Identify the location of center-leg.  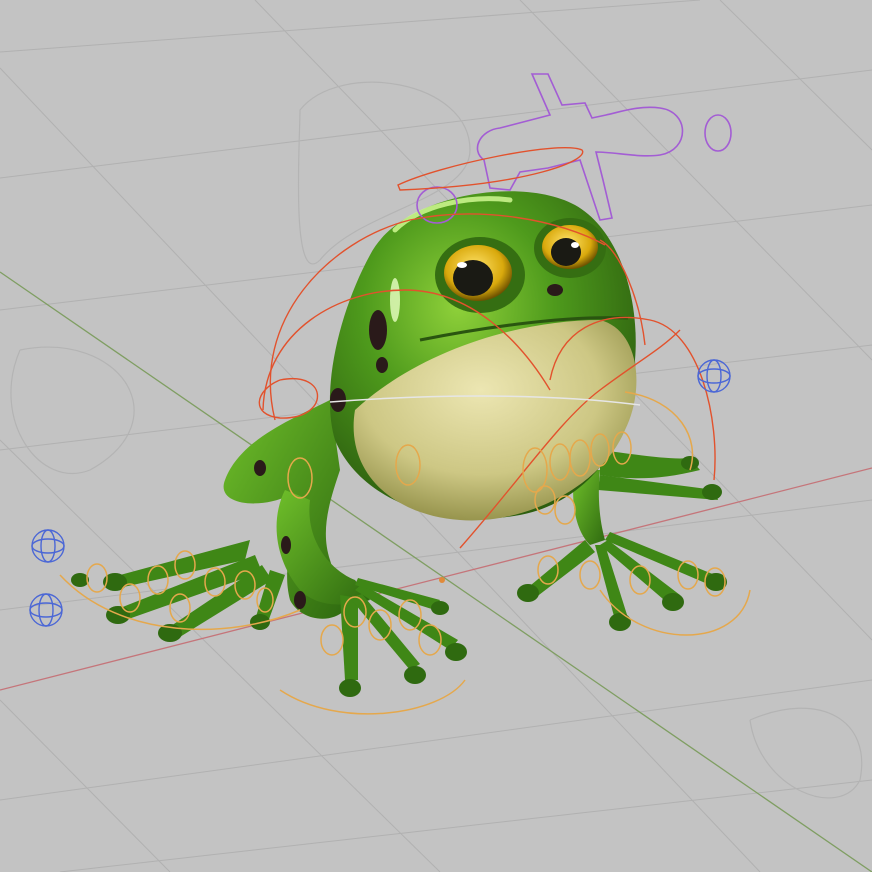
(371, 593).